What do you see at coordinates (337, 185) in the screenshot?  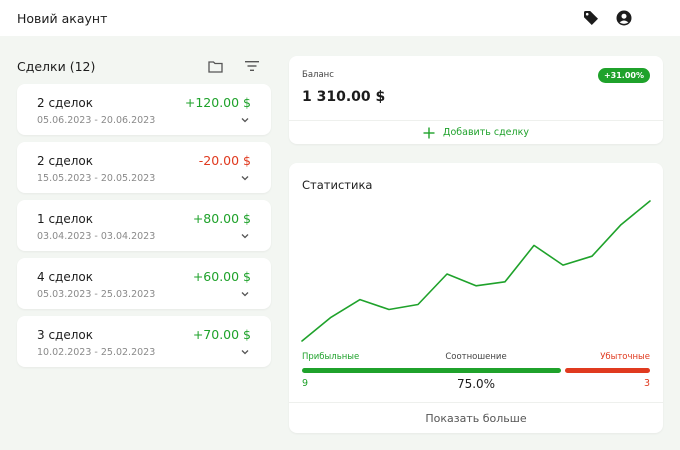 I see `statistics-title: Статистика` at bounding box center [337, 185].